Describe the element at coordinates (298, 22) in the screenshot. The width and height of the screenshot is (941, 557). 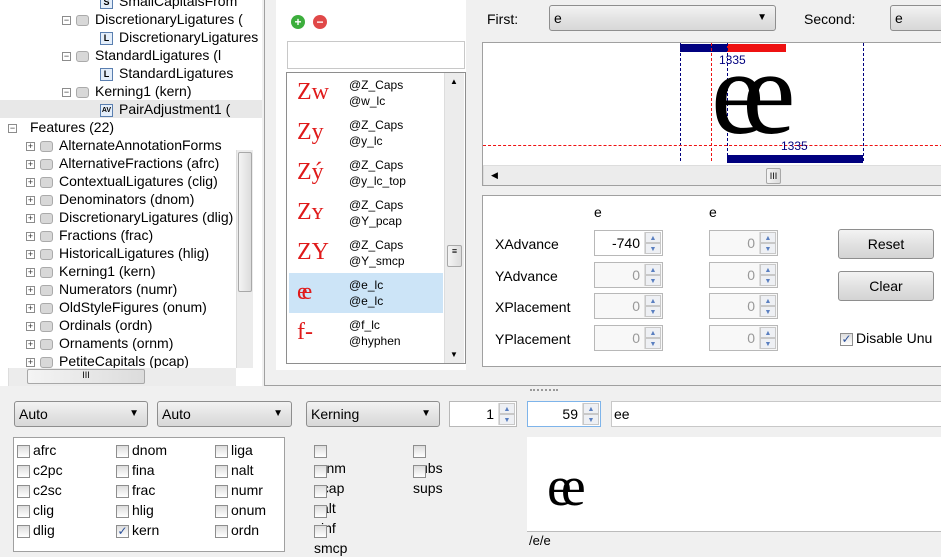
I see `add-pair-icon: +` at that location.